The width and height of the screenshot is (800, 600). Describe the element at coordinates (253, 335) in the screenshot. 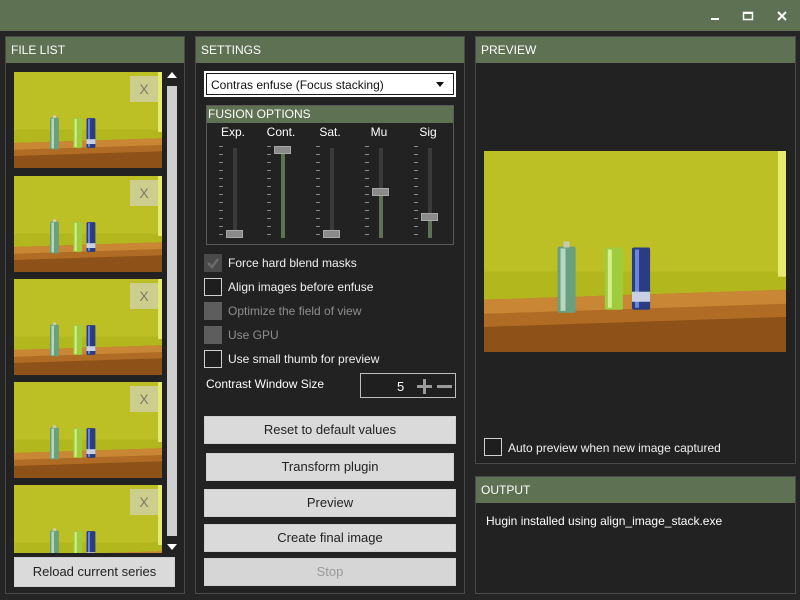

I see `label-use-gpu: Use GPU` at that location.